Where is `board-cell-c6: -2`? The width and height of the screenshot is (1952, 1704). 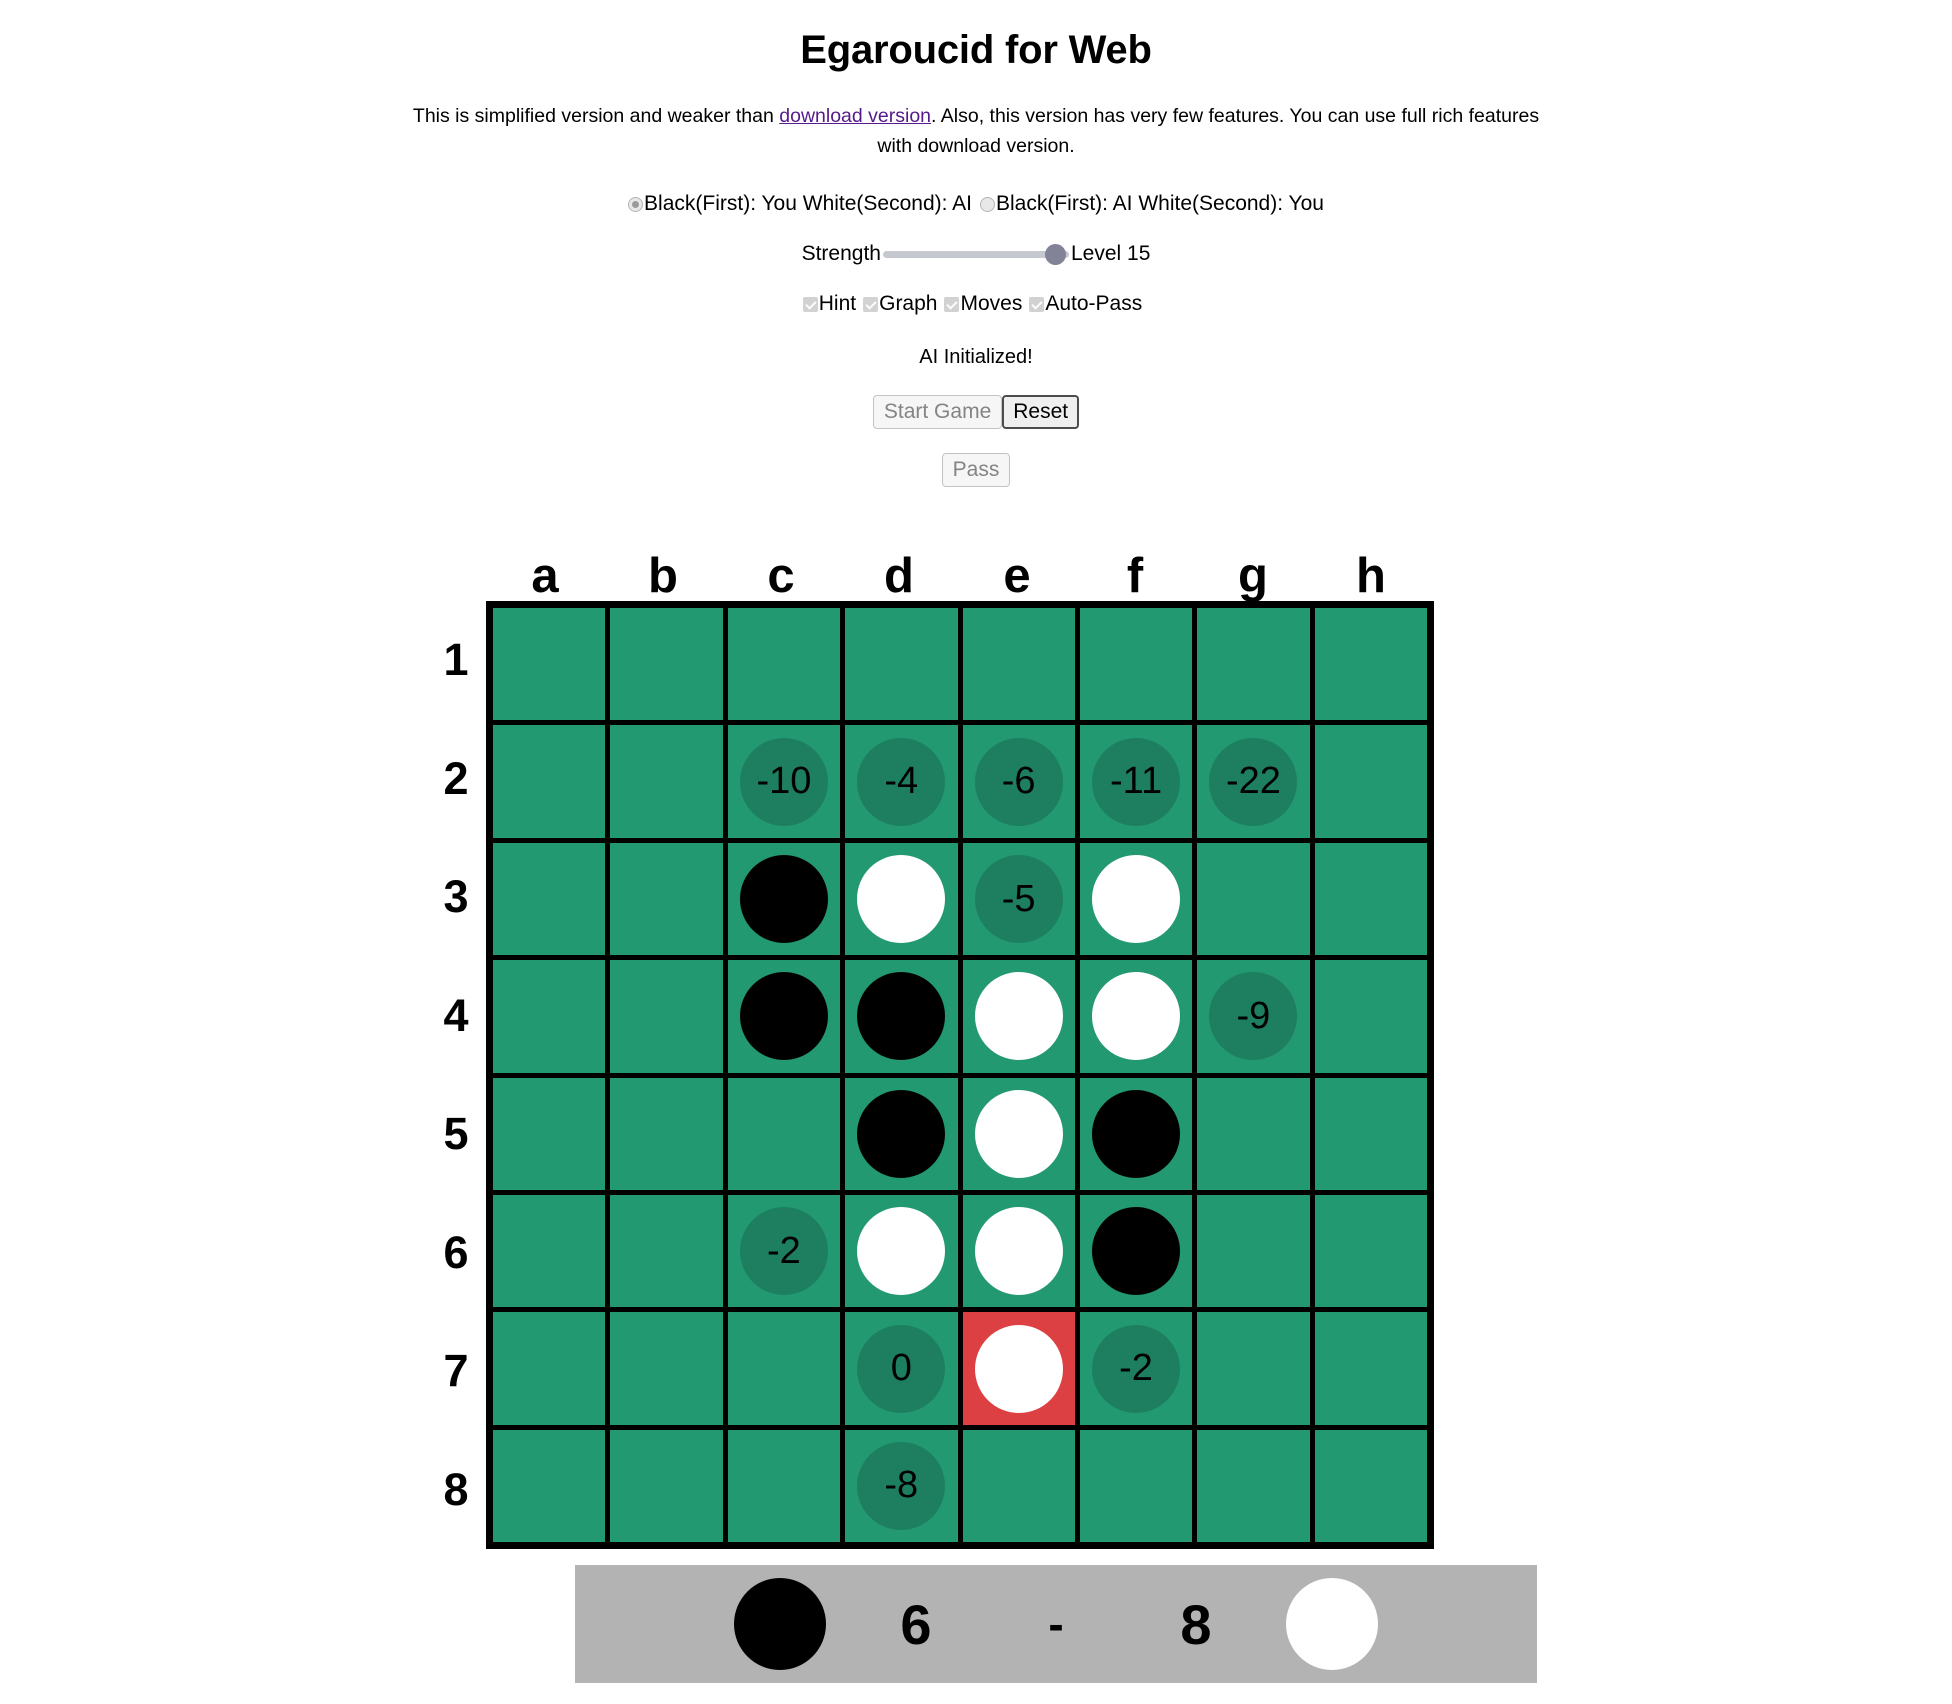 board-cell-c6: -2 is located at coordinates (784, 1251).